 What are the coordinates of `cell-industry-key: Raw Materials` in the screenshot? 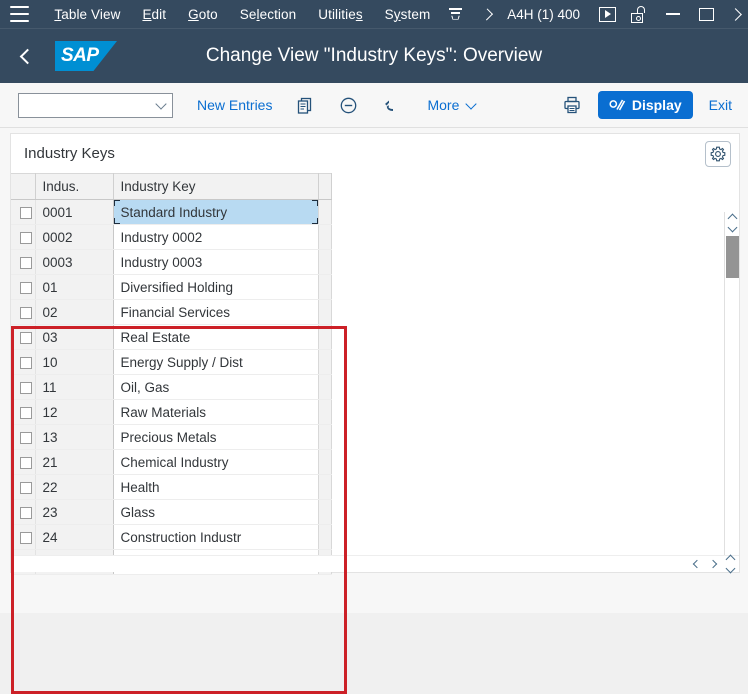 It's located at (215, 412).